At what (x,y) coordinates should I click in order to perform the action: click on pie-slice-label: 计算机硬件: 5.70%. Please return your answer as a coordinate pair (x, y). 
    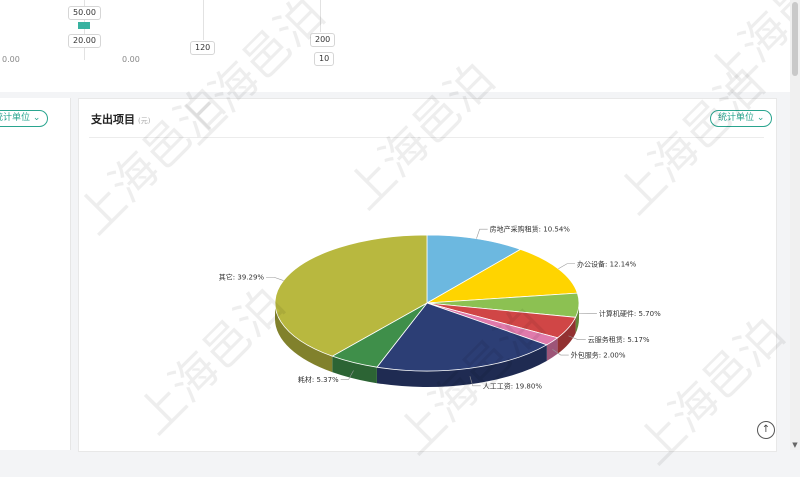
    Looking at the image, I should click on (630, 313).